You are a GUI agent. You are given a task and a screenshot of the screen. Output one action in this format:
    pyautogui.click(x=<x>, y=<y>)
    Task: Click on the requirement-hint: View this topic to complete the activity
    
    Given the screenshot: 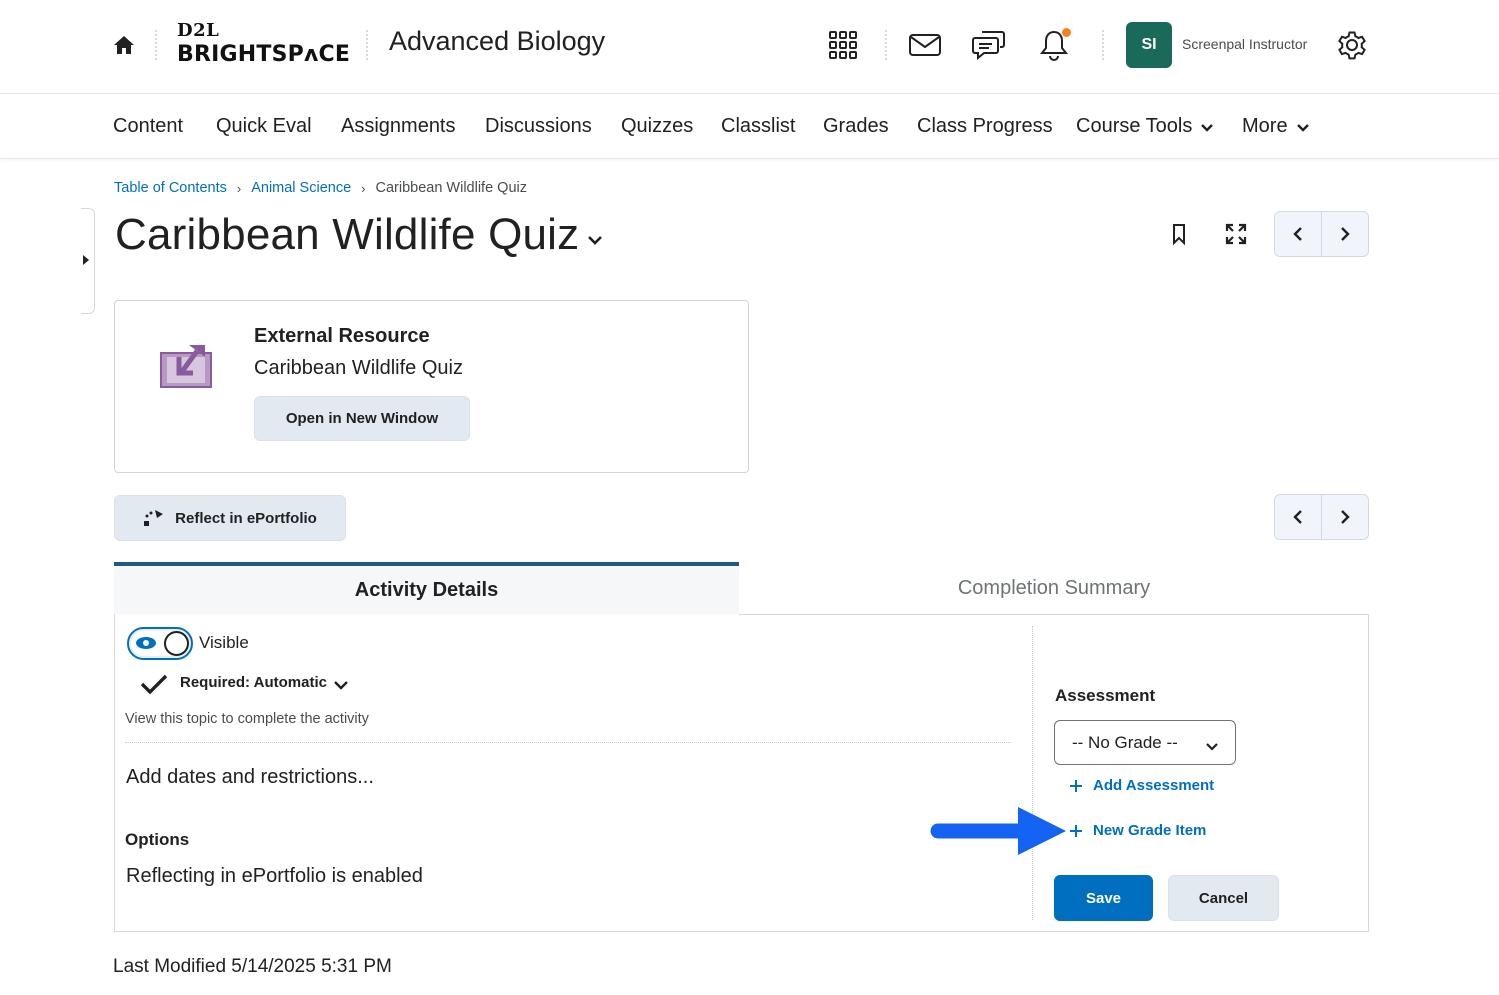 What is the action you would take?
    pyautogui.click(x=247, y=719)
    